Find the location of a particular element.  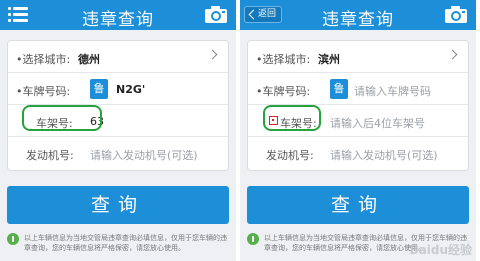

city-value: 滨州 is located at coordinates (329, 59).